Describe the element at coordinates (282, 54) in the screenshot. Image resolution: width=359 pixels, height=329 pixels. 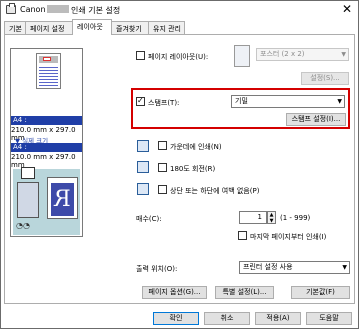
I see `page-layout-value: 포스터 (2 x 2)` at that location.